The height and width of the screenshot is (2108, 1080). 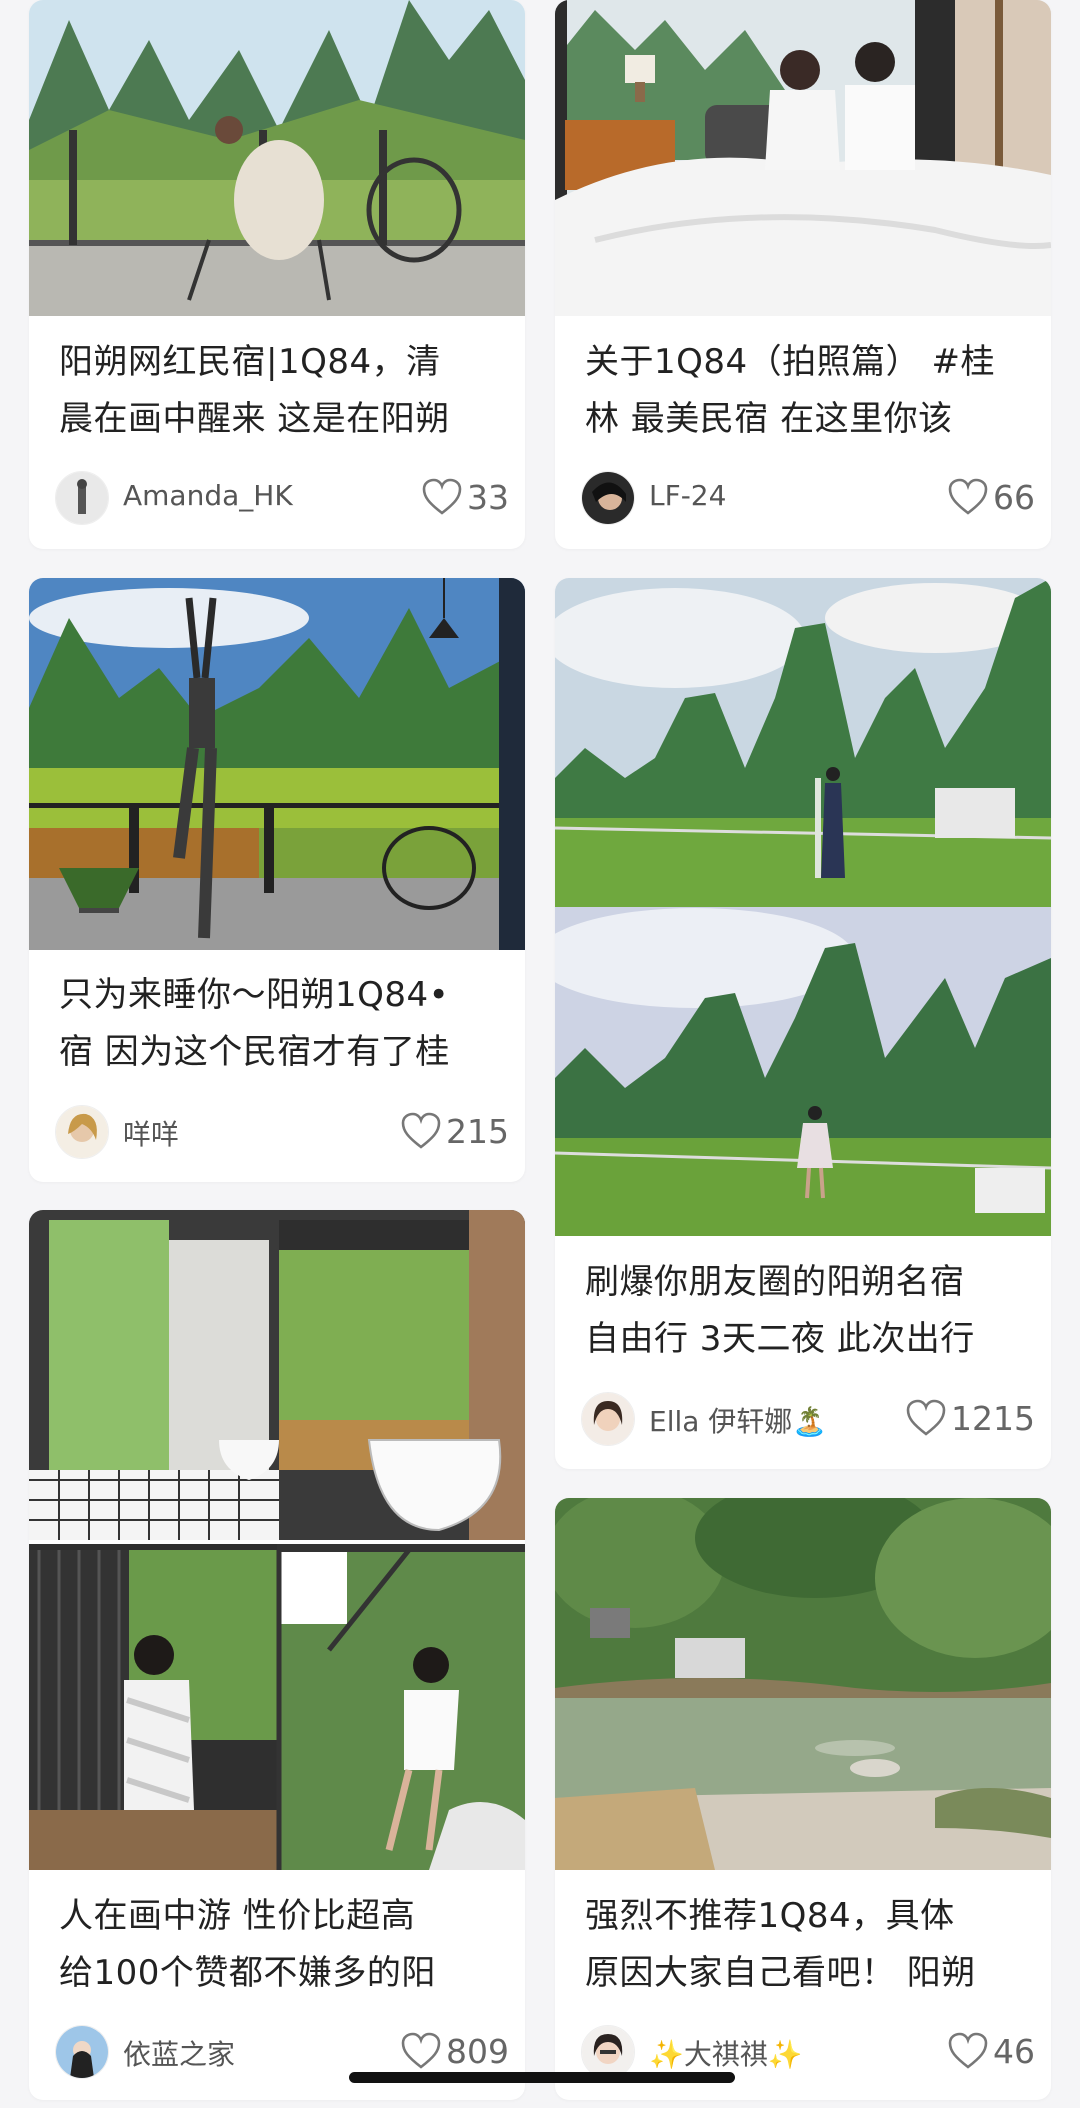 I want to click on like-button: 33, so click(x=465, y=497).